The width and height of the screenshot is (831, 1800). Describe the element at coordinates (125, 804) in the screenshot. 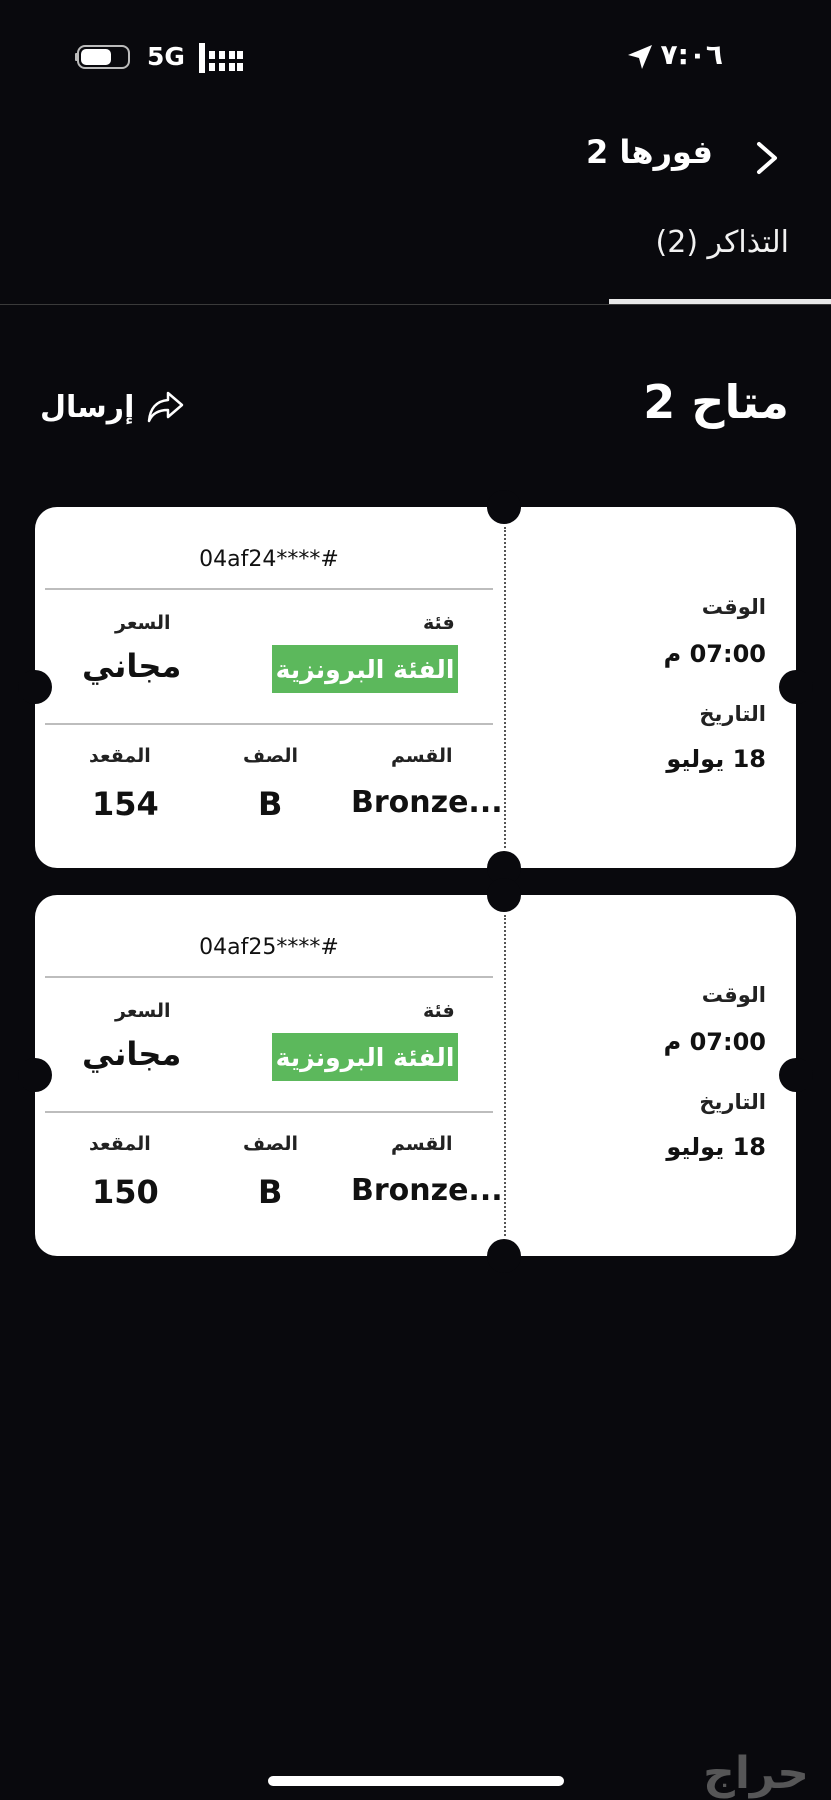

I see `seat-value: 154` at that location.